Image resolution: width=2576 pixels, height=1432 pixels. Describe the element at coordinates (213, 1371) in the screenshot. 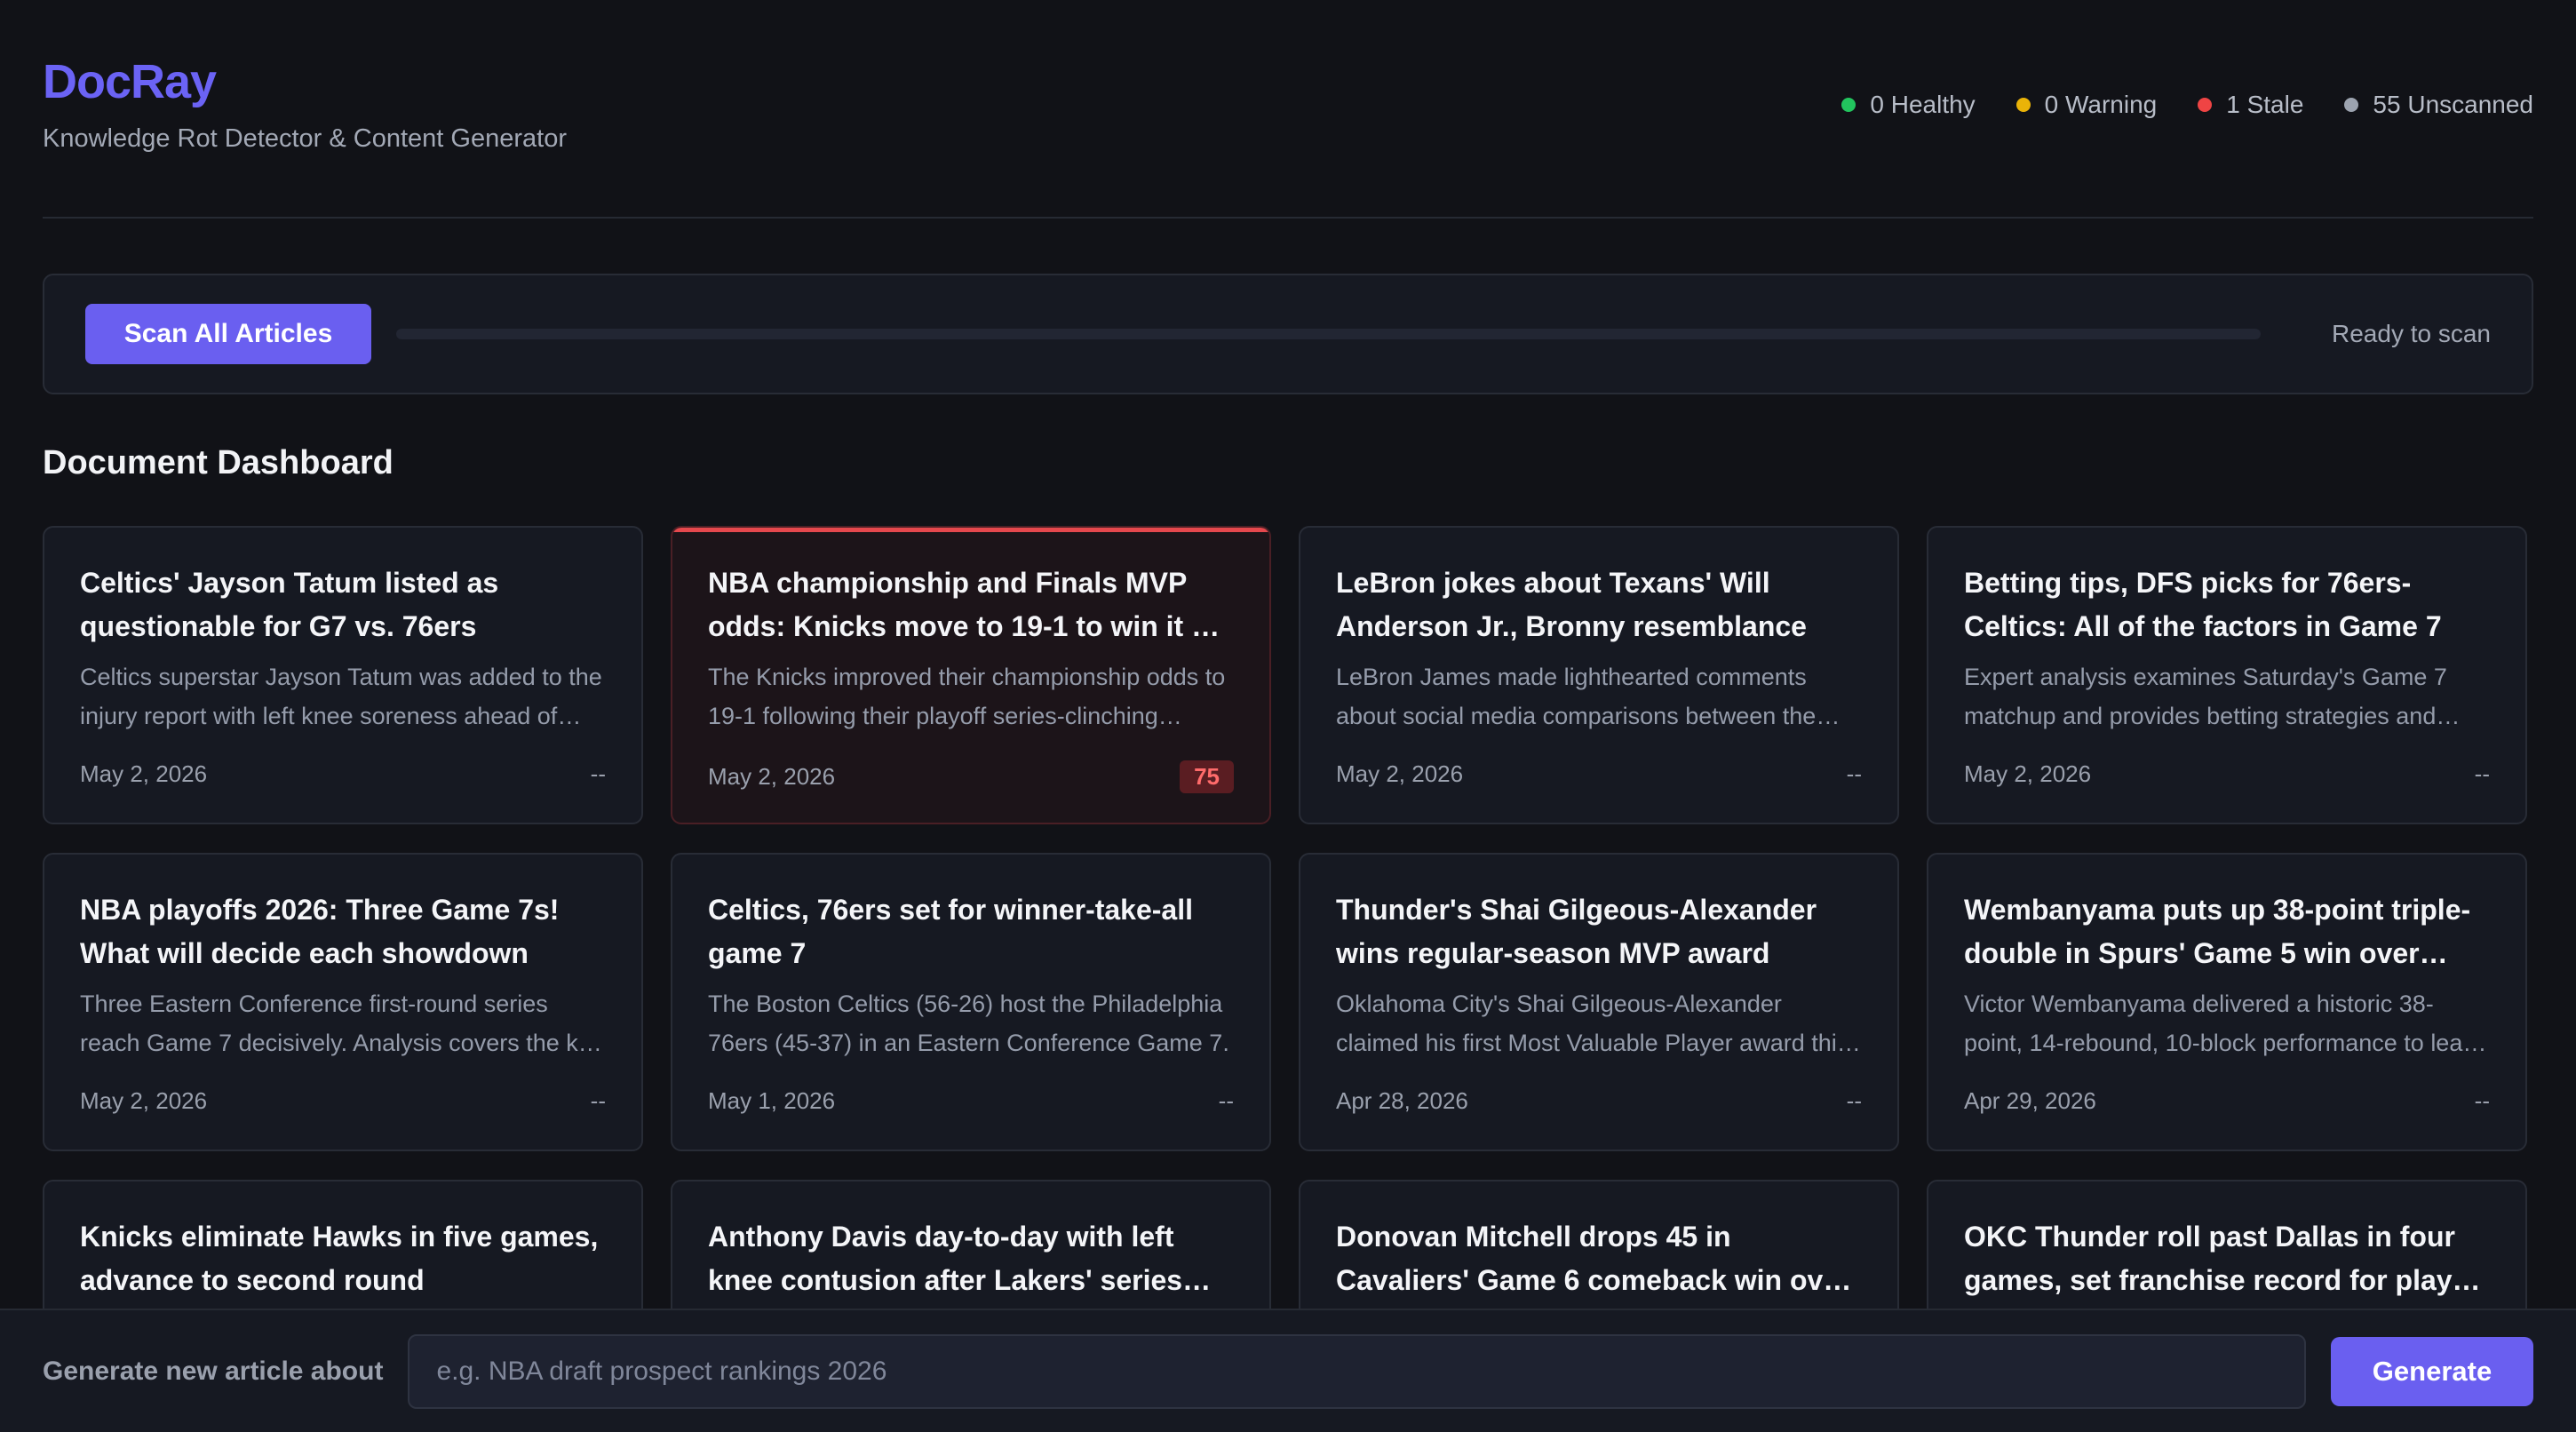

I see `generate-label: Generate new article about` at that location.